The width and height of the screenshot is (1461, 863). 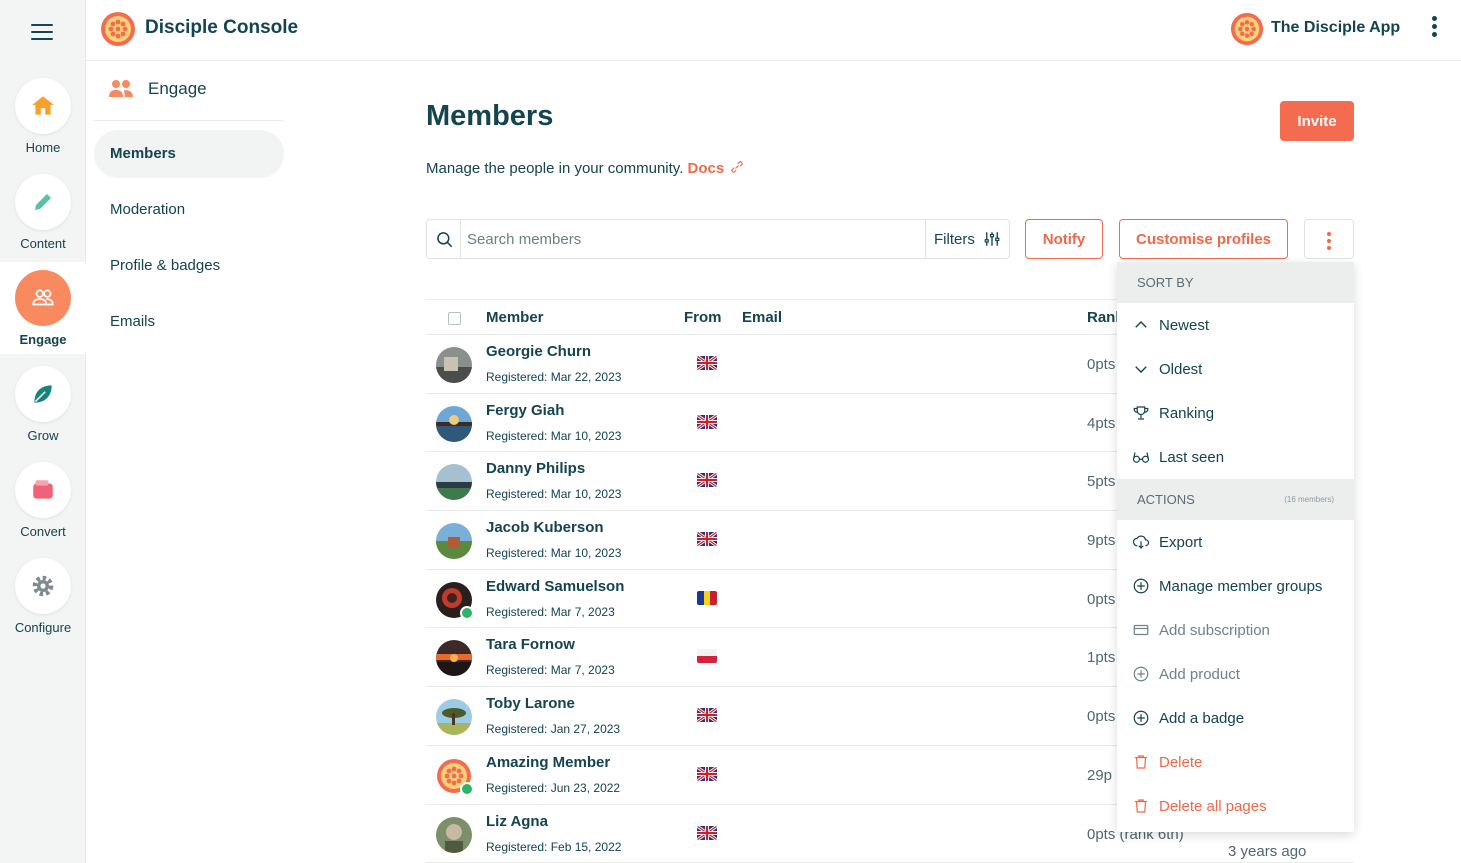 I want to click on rail-label: Configure, so click(x=43, y=627).